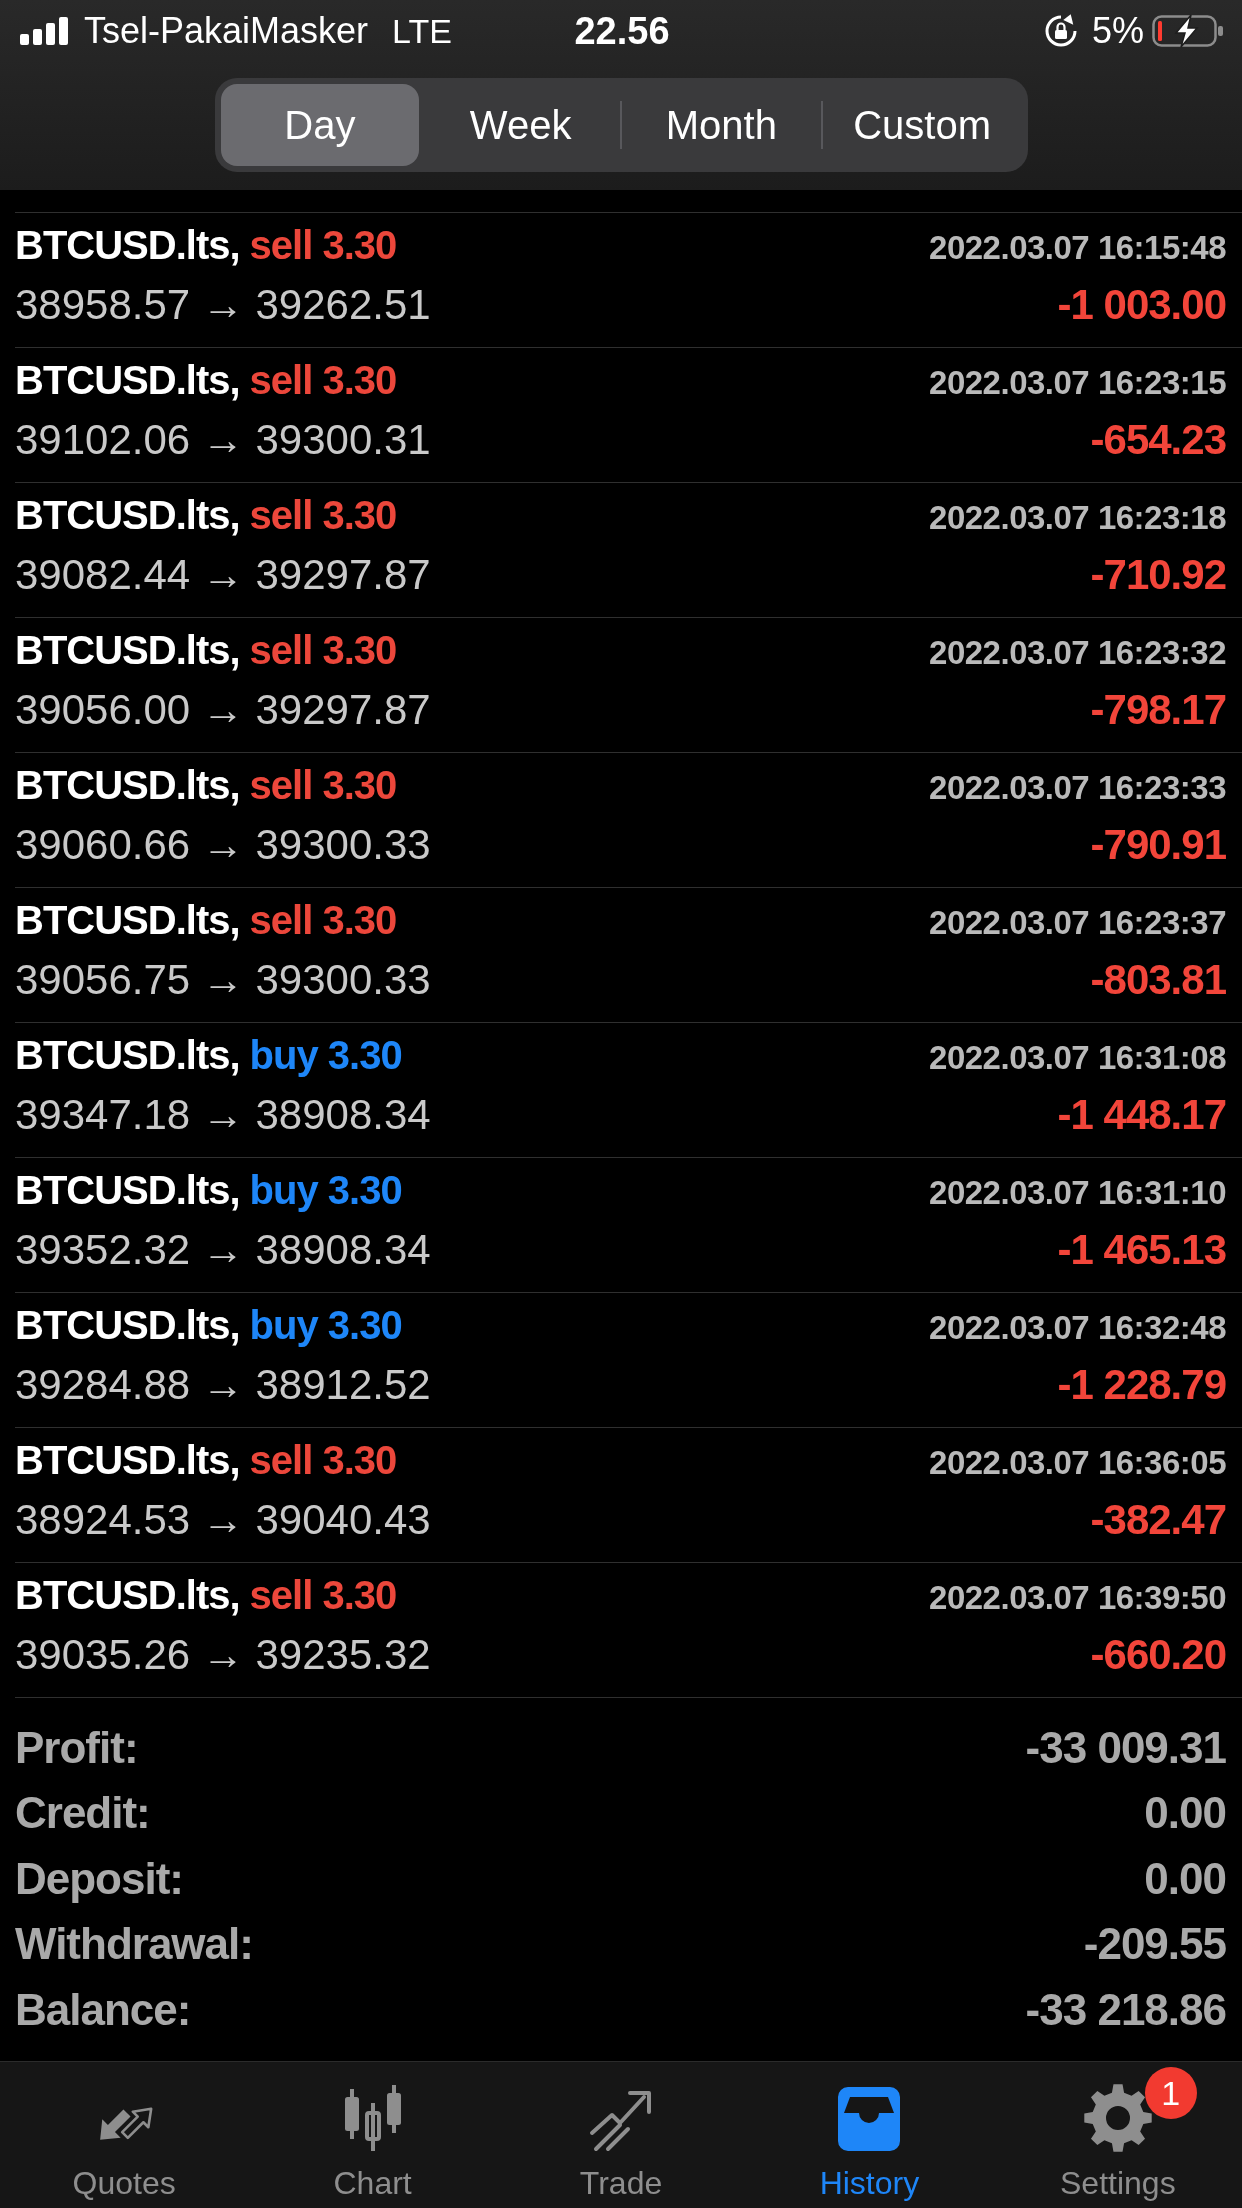  What do you see at coordinates (721, 125) in the screenshot?
I see `period-tab: Month` at bounding box center [721, 125].